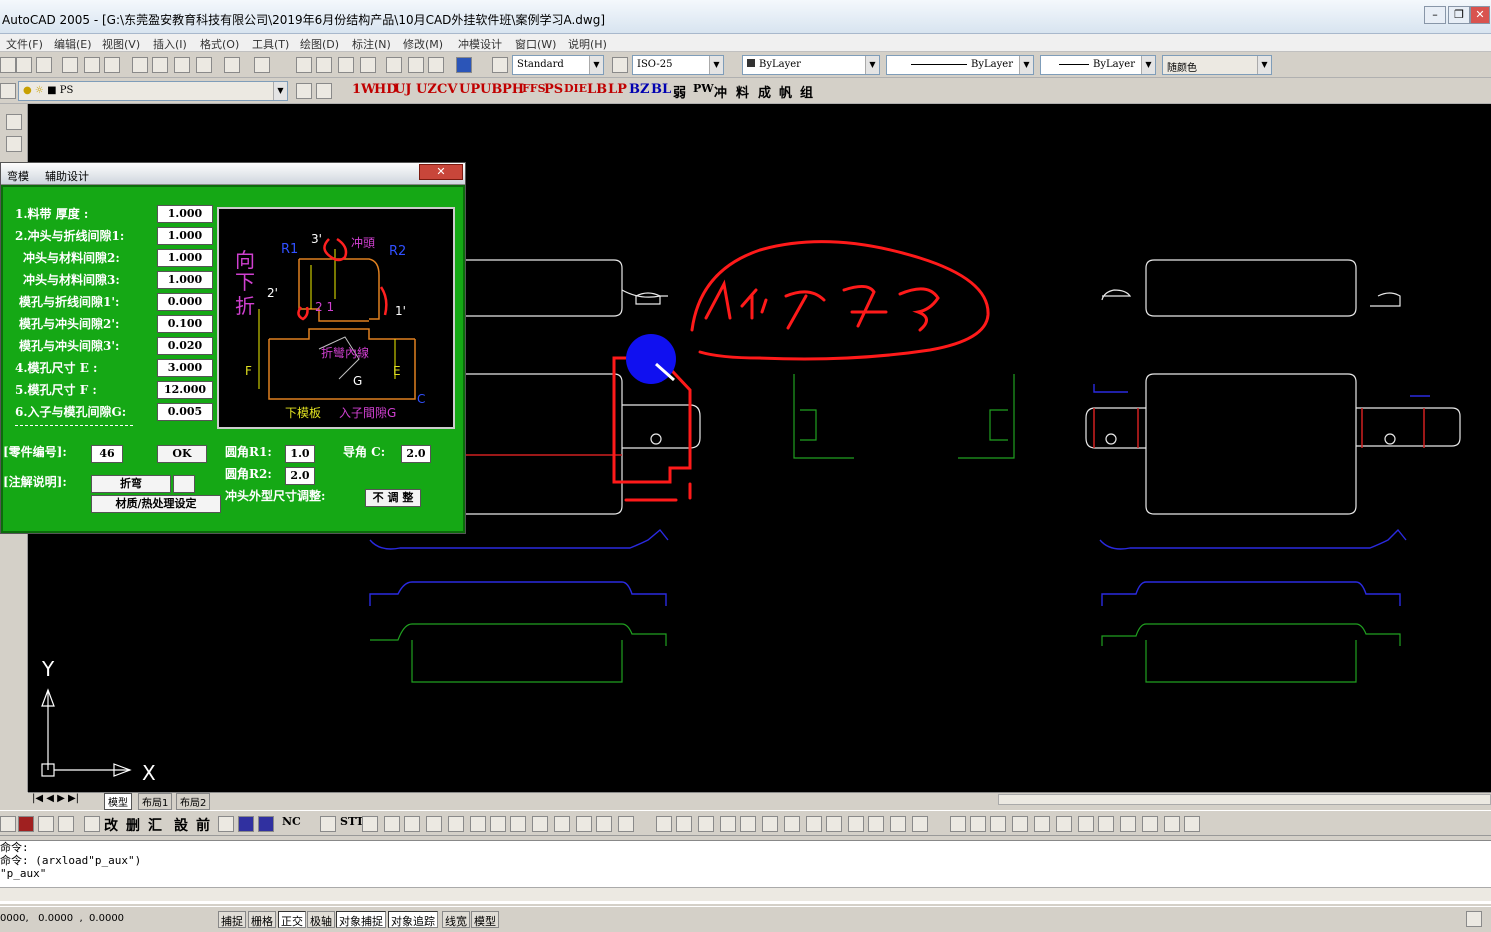 Image resolution: width=1491 pixels, height=932 pixels. Describe the element at coordinates (324, 65) in the screenshot. I see `zoom-realtime-icon` at that location.